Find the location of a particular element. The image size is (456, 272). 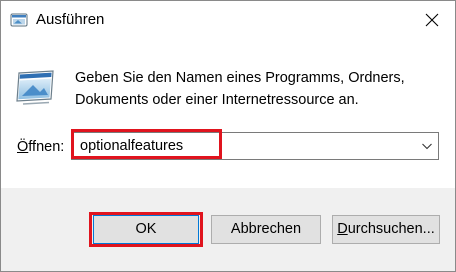

open-label-text: ffnen: is located at coordinates (46, 147).